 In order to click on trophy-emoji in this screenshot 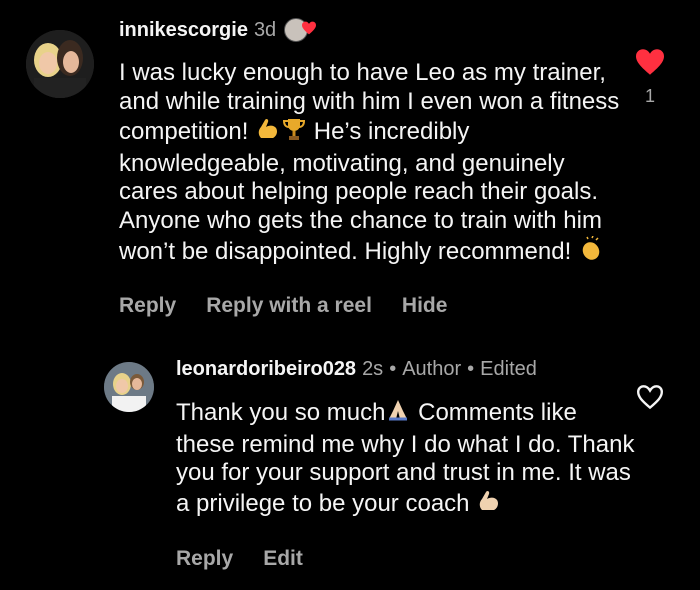, I will do `click(294, 133)`.